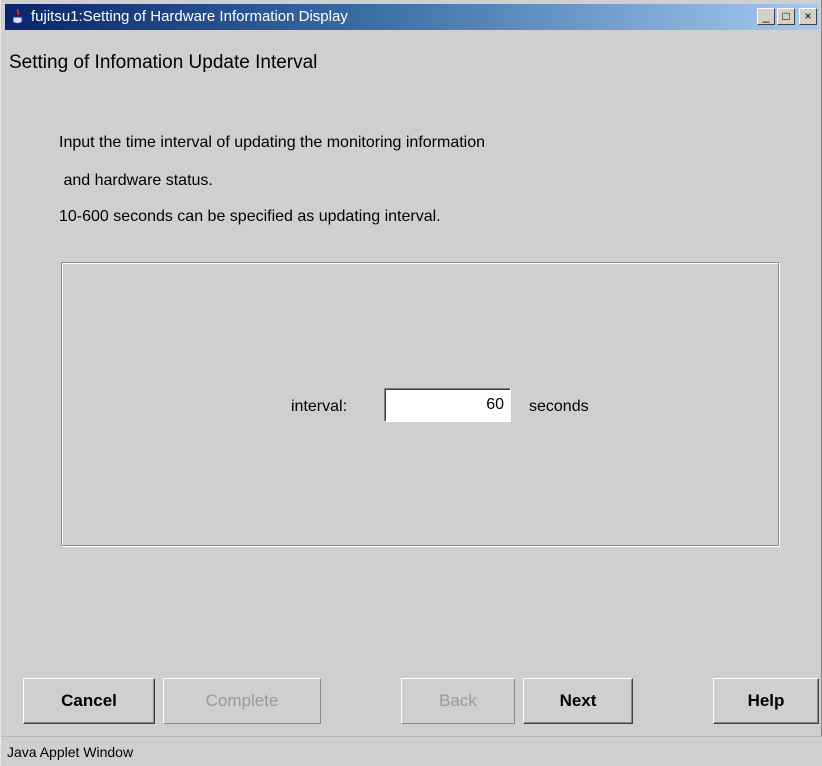  Describe the element at coordinates (808, 16) in the screenshot. I see `close-button: ×` at that location.